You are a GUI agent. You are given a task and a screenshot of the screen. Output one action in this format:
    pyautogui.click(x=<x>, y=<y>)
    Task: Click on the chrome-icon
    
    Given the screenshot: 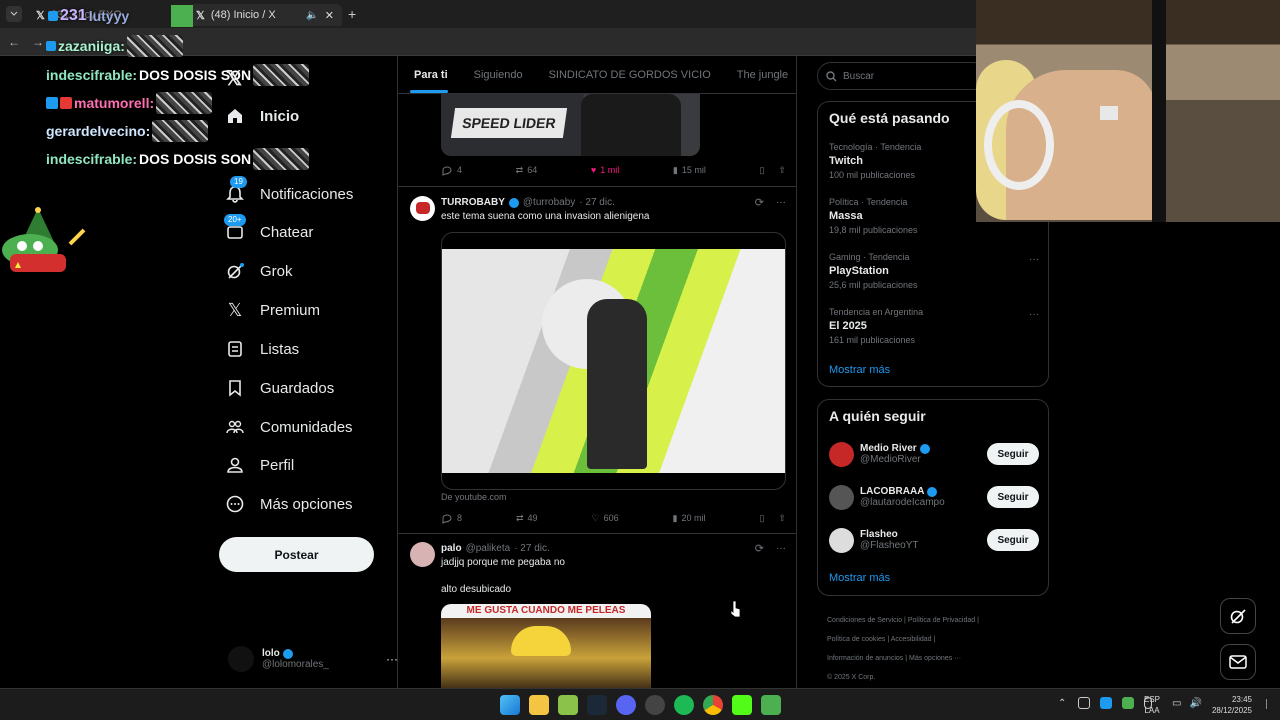 What is the action you would take?
    pyautogui.click(x=713, y=705)
    